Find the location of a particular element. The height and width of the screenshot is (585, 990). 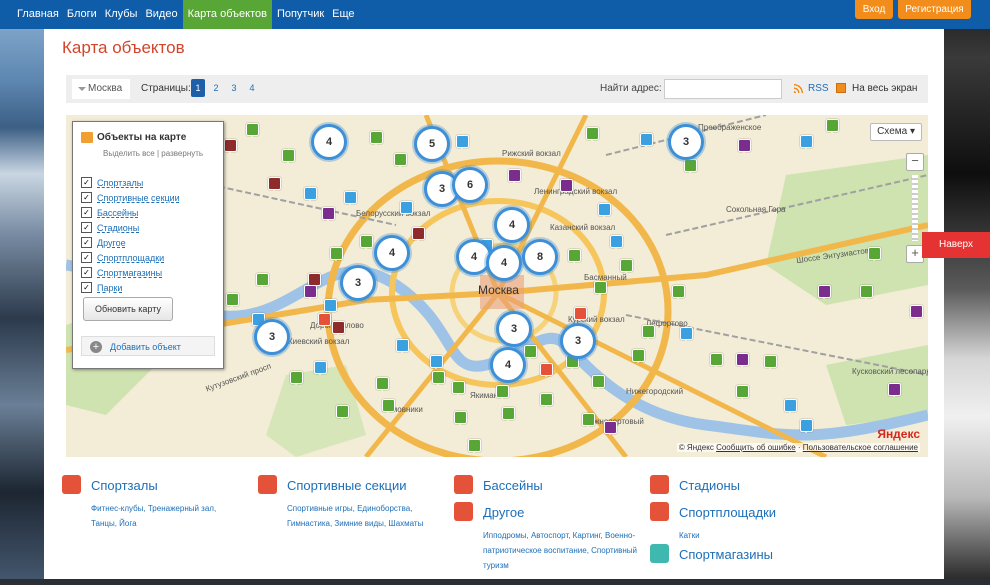

layer-item-parks: ✓ Парки is located at coordinates (130, 287).